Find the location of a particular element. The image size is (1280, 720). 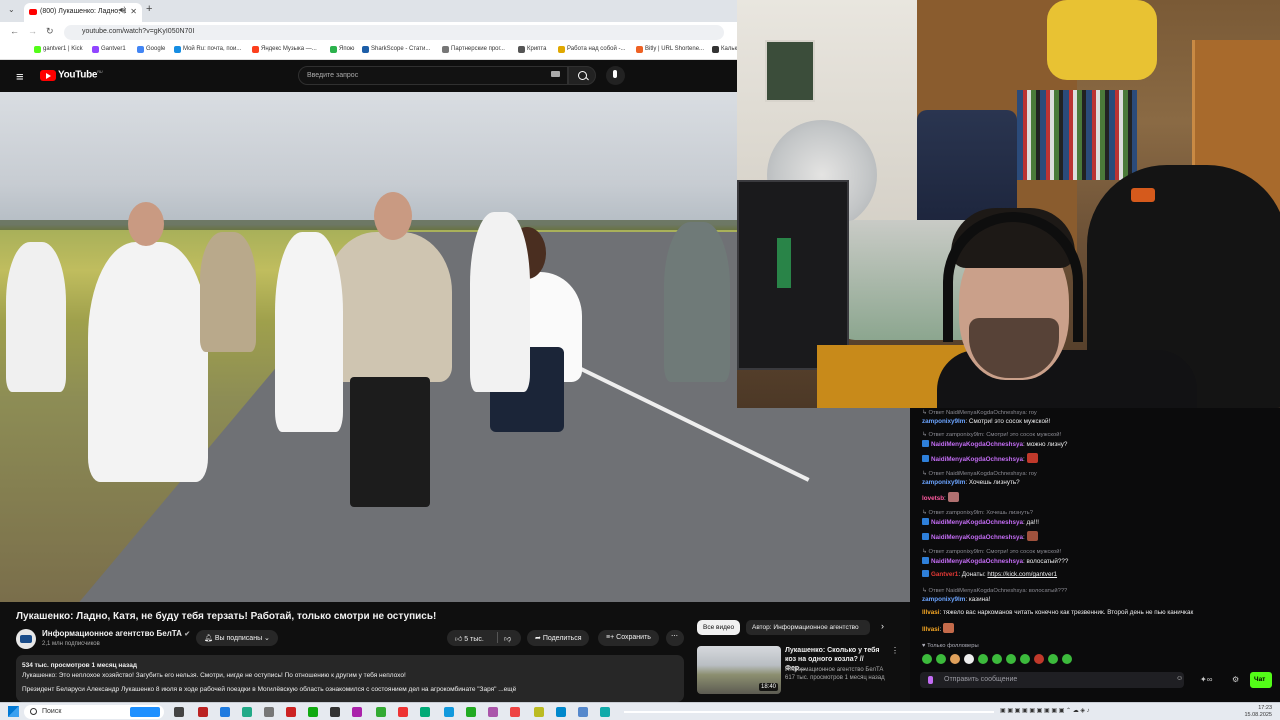

gift-icon: ✦∞ is located at coordinates (1206, 679).